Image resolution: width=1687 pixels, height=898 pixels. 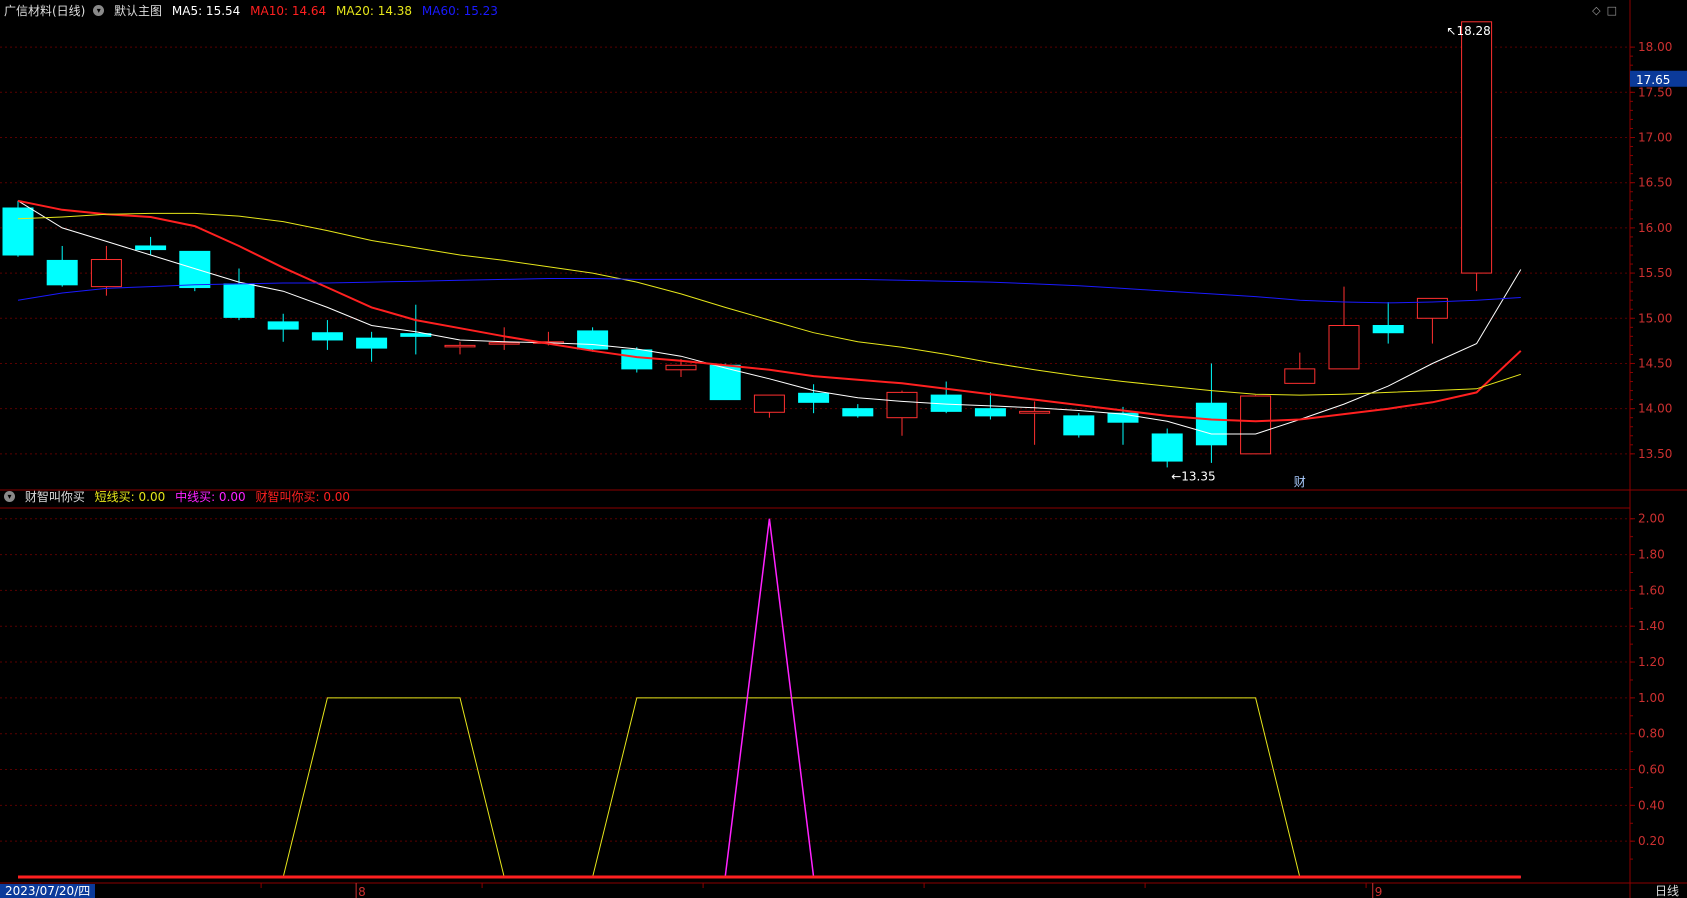 I want to click on price-tick-label: 17.00, so click(x=1655, y=138).